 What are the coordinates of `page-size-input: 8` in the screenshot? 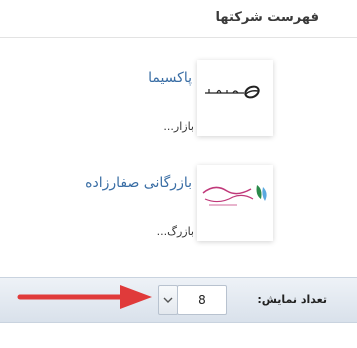 It's located at (202, 300).